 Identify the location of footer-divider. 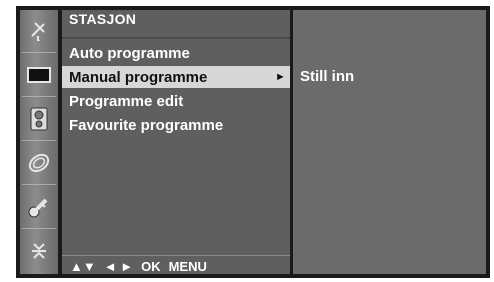
(176, 255).